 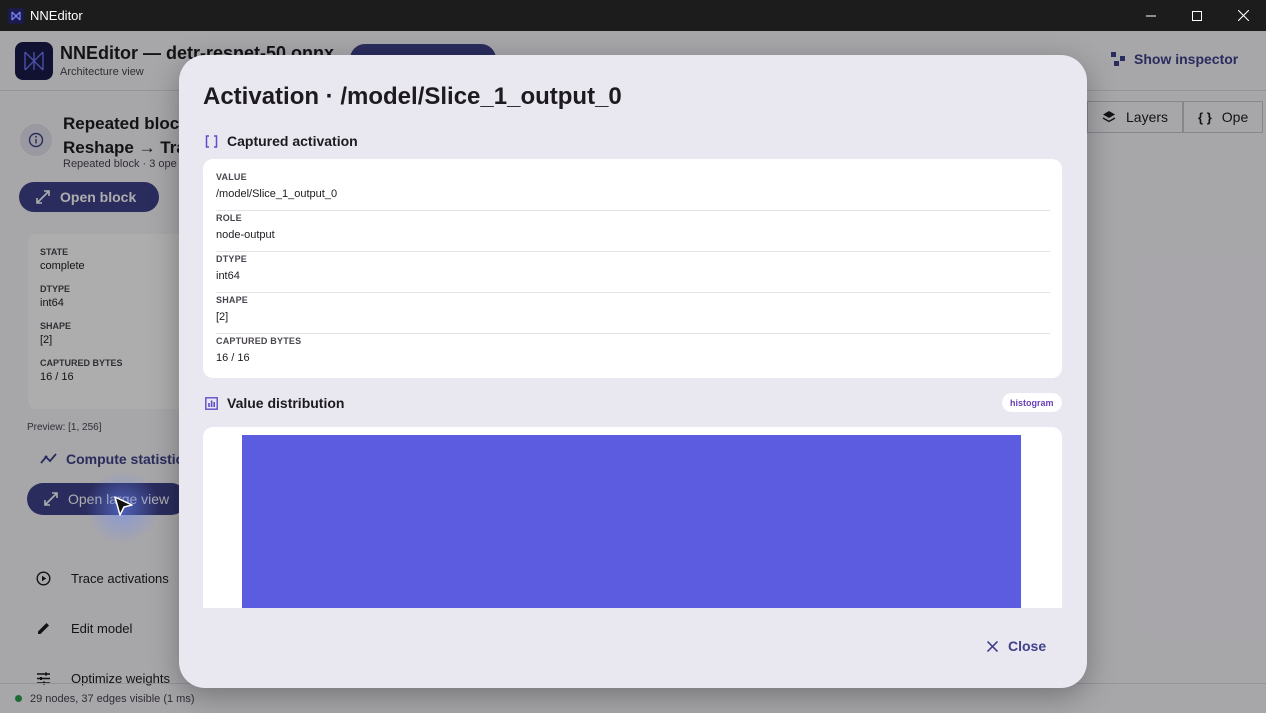 I want to click on app-icon, so click(x=16, y=15).